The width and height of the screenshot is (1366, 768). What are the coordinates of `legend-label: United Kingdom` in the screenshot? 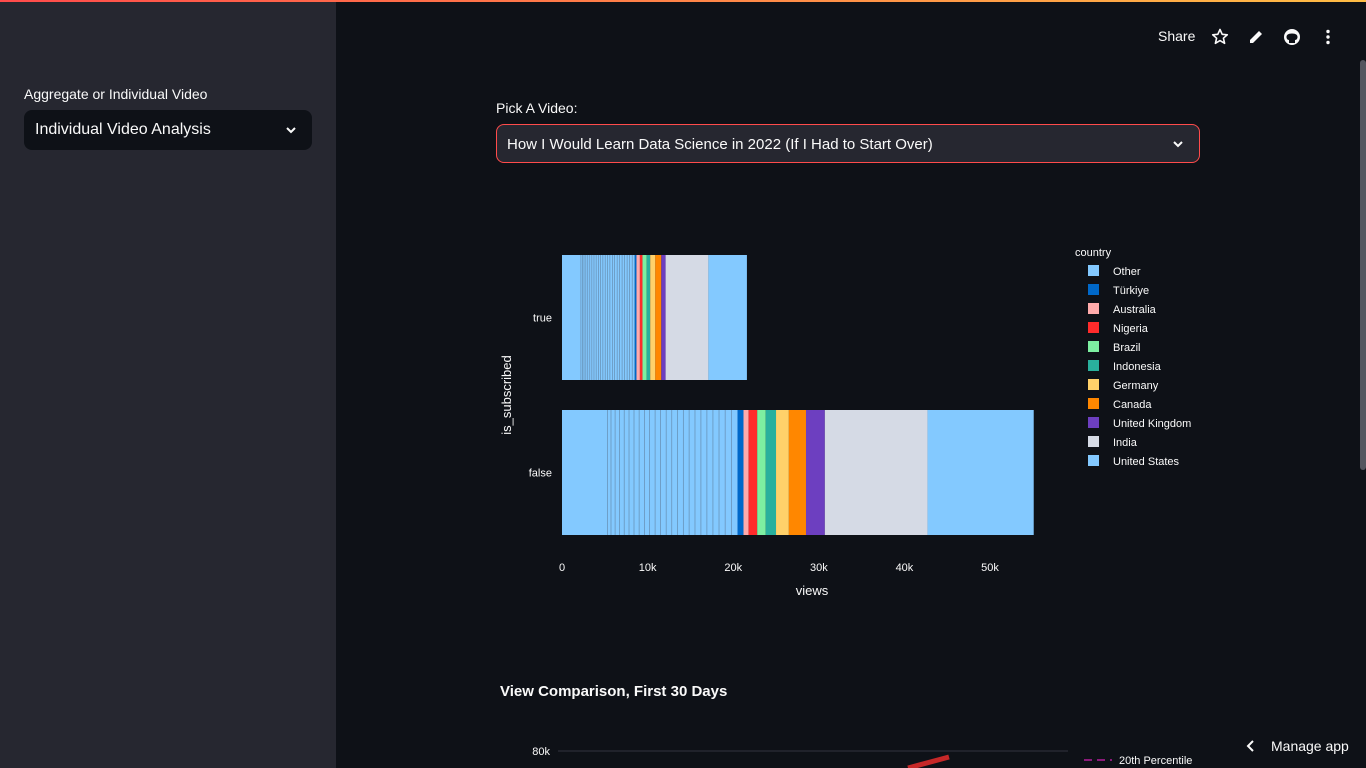 It's located at (1152, 424).